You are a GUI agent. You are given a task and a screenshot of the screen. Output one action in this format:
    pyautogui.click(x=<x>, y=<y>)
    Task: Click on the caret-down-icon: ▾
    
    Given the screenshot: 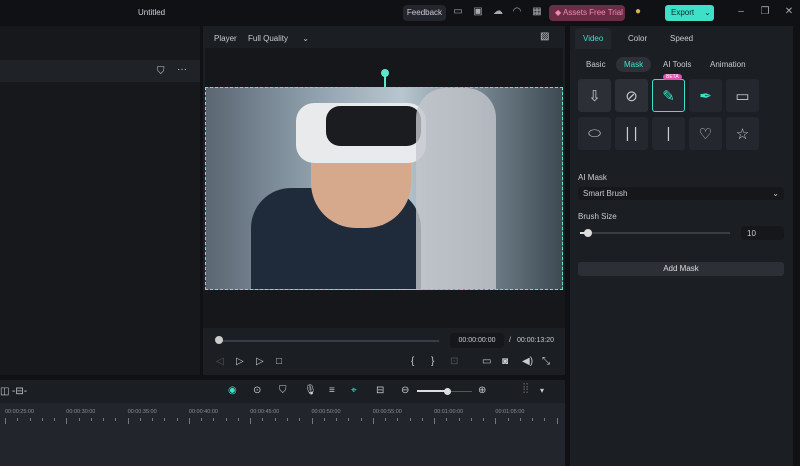 What is the action you would take?
    pyautogui.click(x=542, y=390)
    